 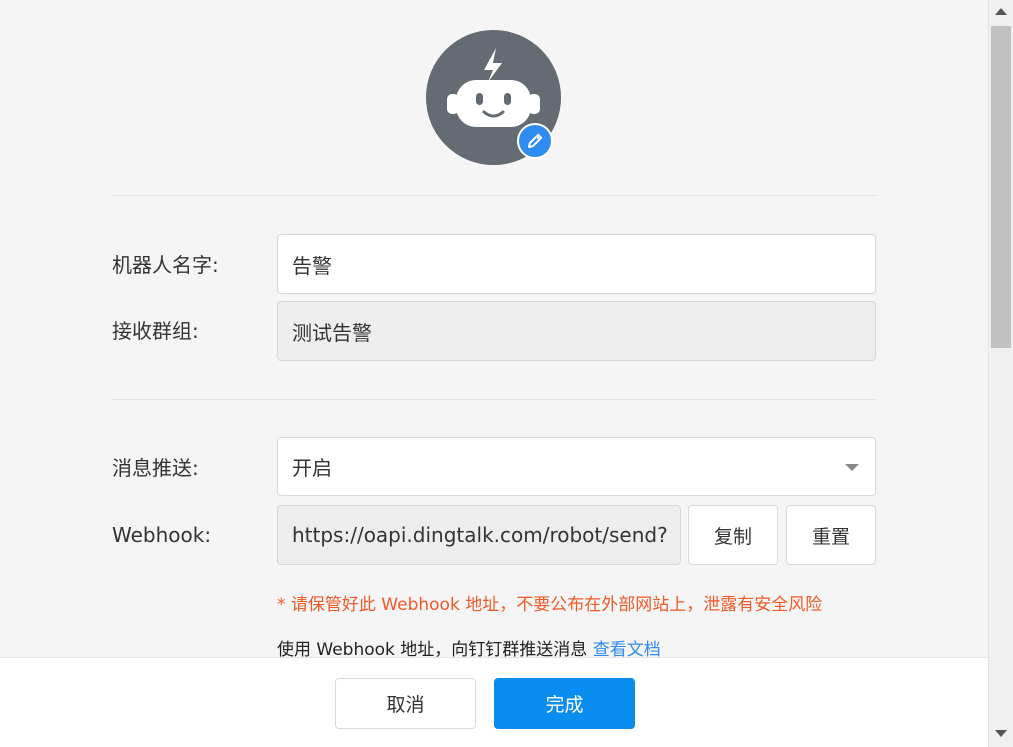 I want to click on scroll-up-arrow-icon, so click(x=1001, y=11).